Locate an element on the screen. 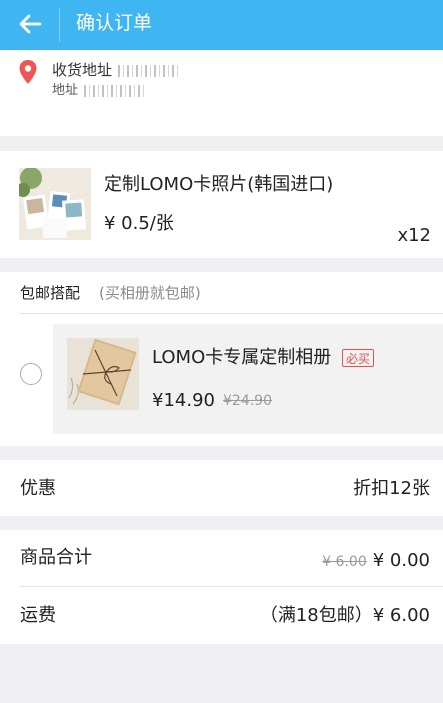  discount-row: 优惠 折扣12张 is located at coordinates (221, 488).